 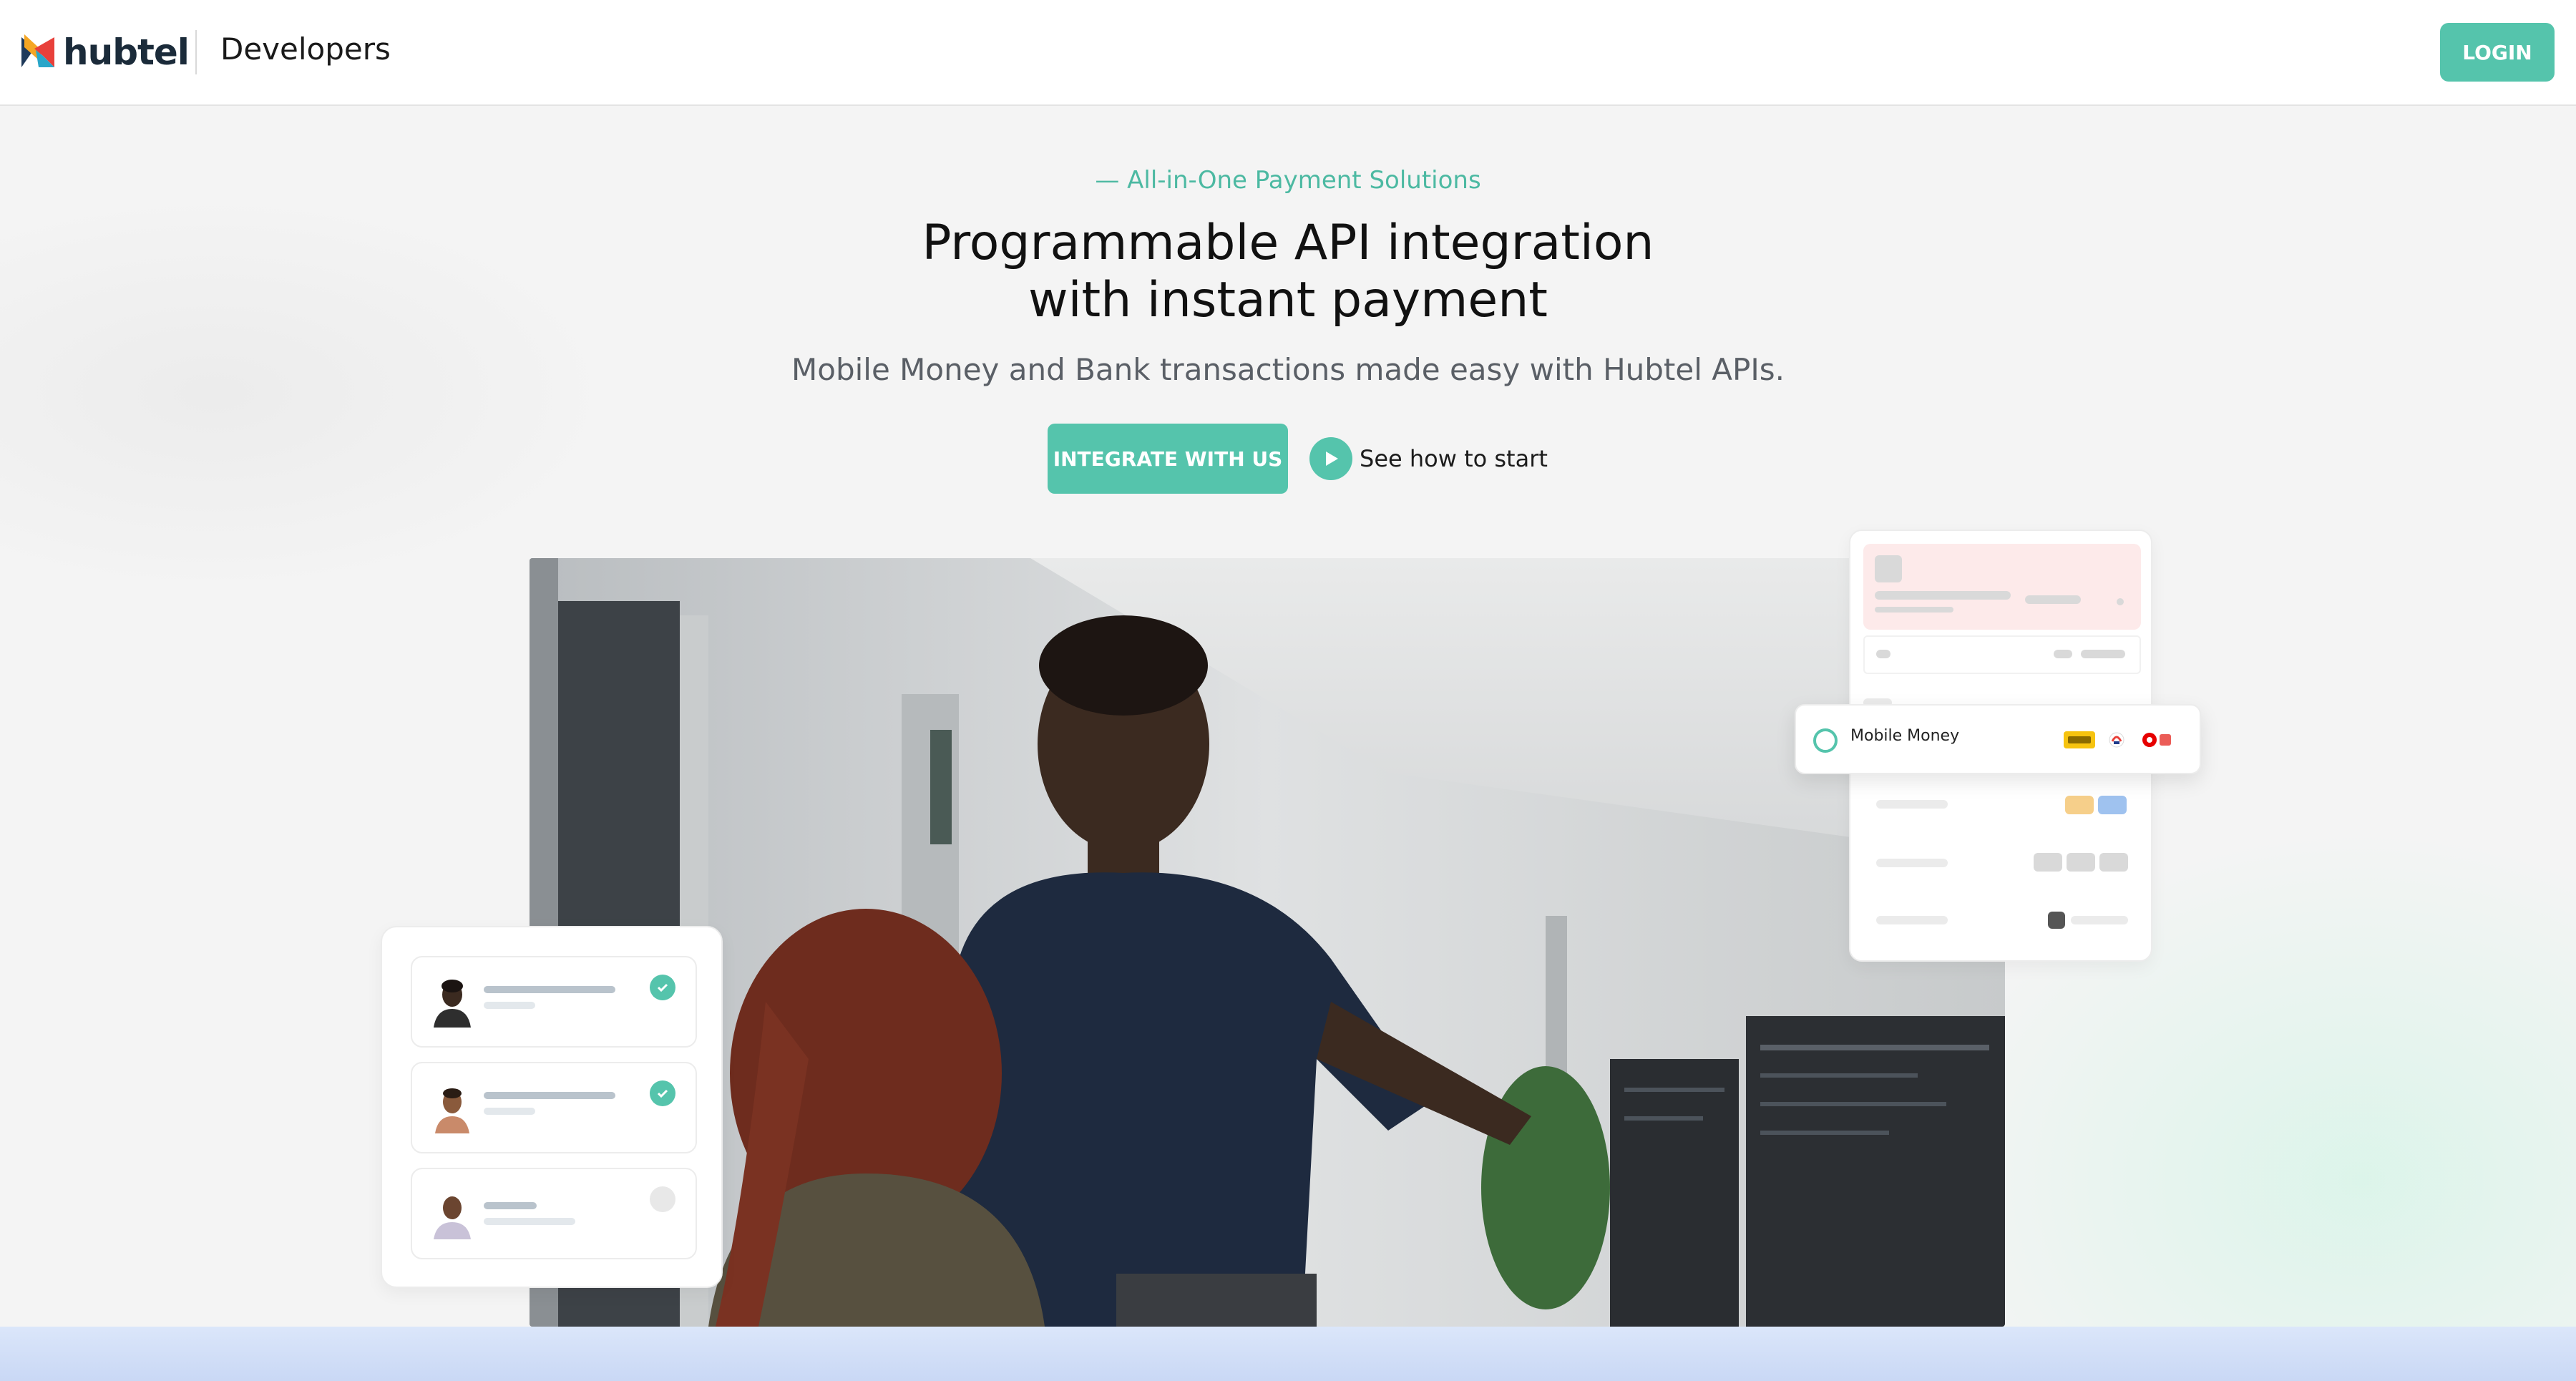 What do you see at coordinates (305, 49) in the screenshot?
I see `section-title: Developers` at bounding box center [305, 49].